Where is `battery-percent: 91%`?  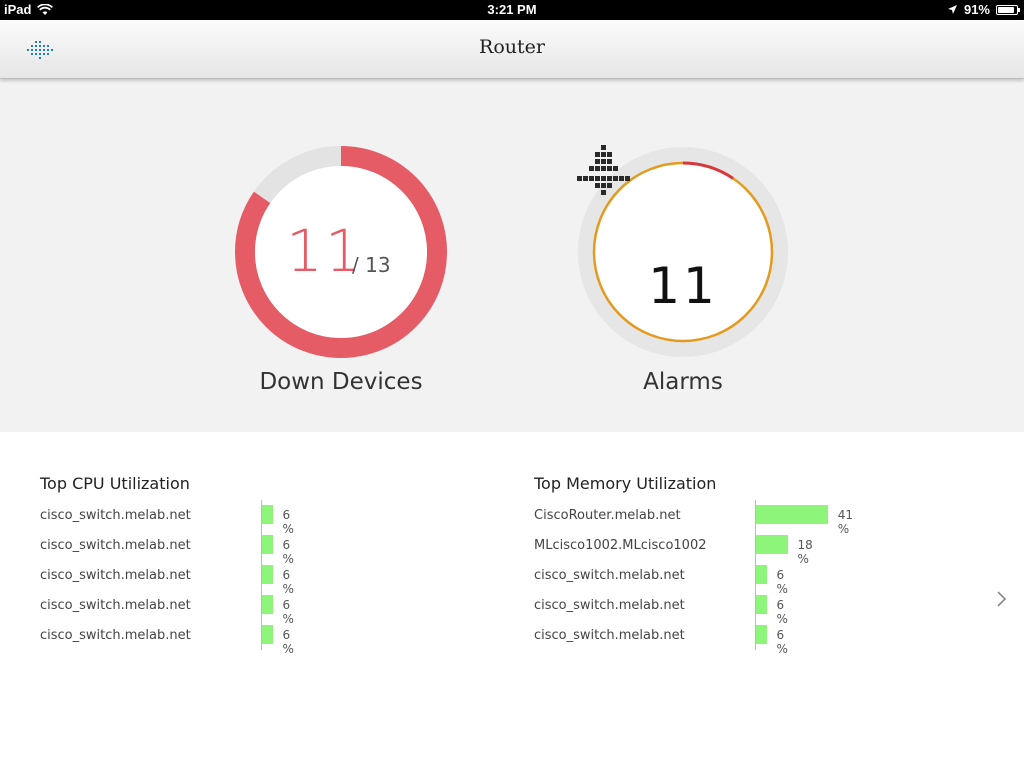
battery-percent: 91% is located at coordinates (976, 9).